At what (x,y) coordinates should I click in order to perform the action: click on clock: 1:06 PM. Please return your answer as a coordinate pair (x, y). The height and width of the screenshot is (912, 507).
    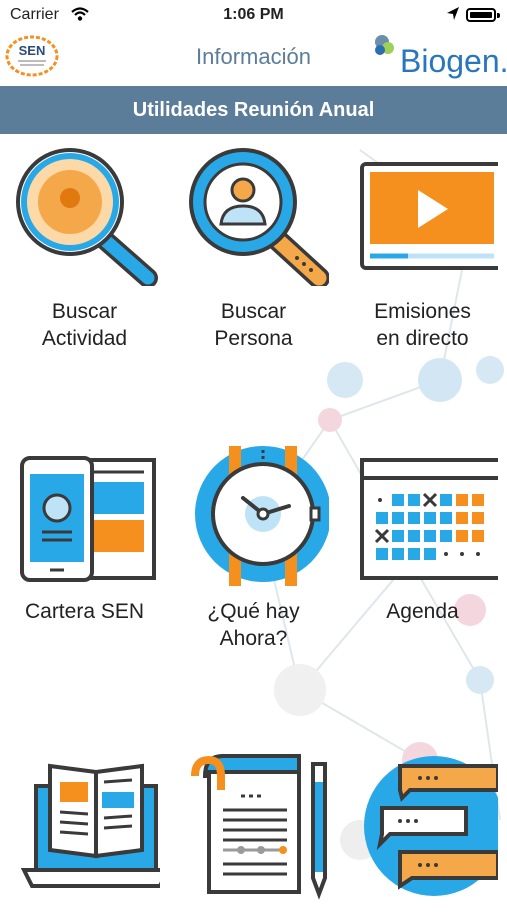
    Looking at the image, I should click on (253, 14).